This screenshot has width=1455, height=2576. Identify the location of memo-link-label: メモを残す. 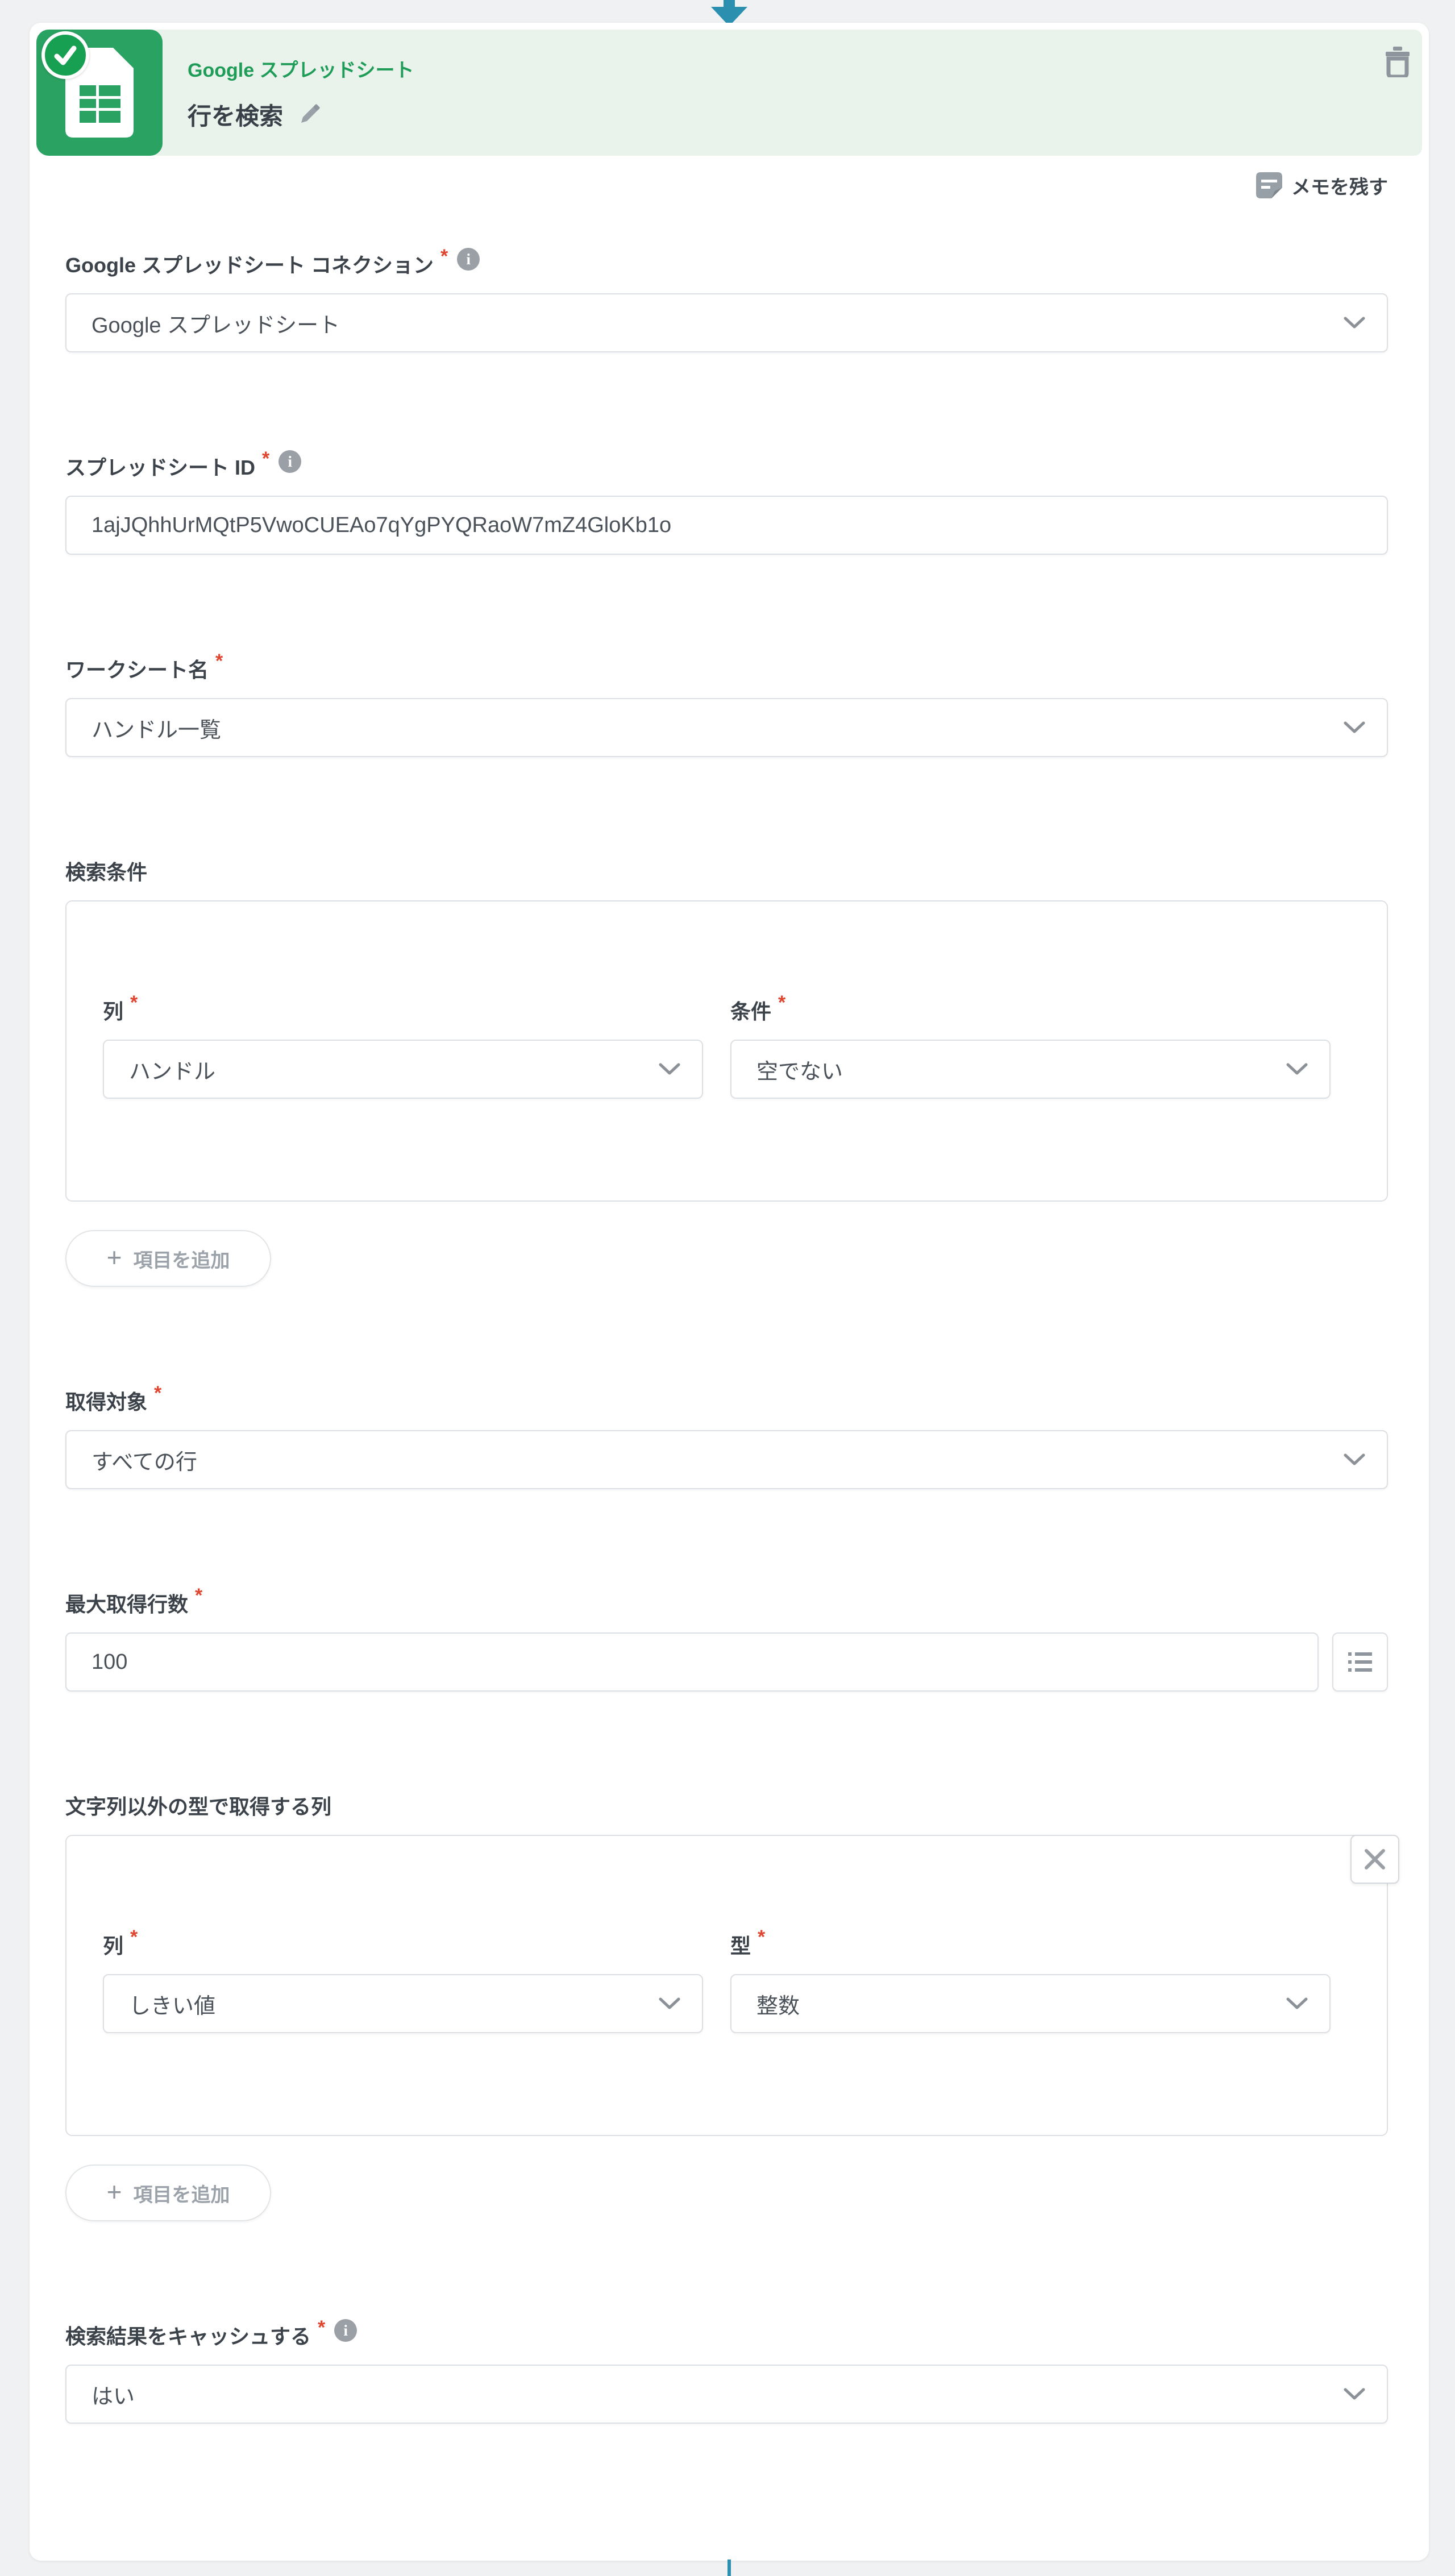
(1339, 187).